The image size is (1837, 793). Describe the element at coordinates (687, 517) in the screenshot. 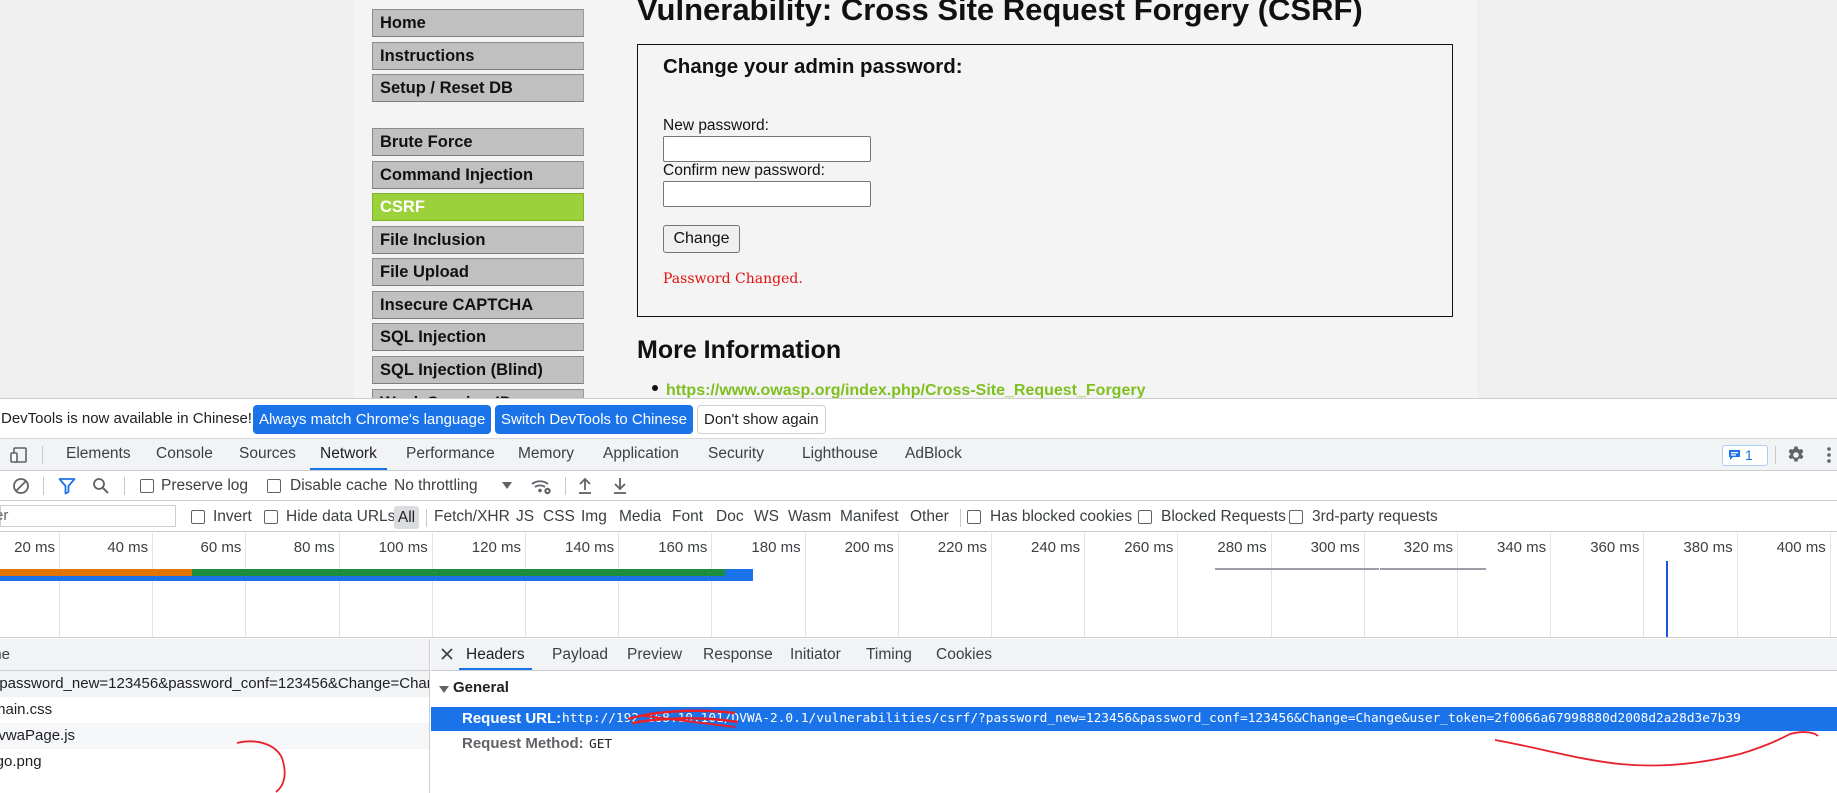

I see `type-filter-font: Font` at that location.